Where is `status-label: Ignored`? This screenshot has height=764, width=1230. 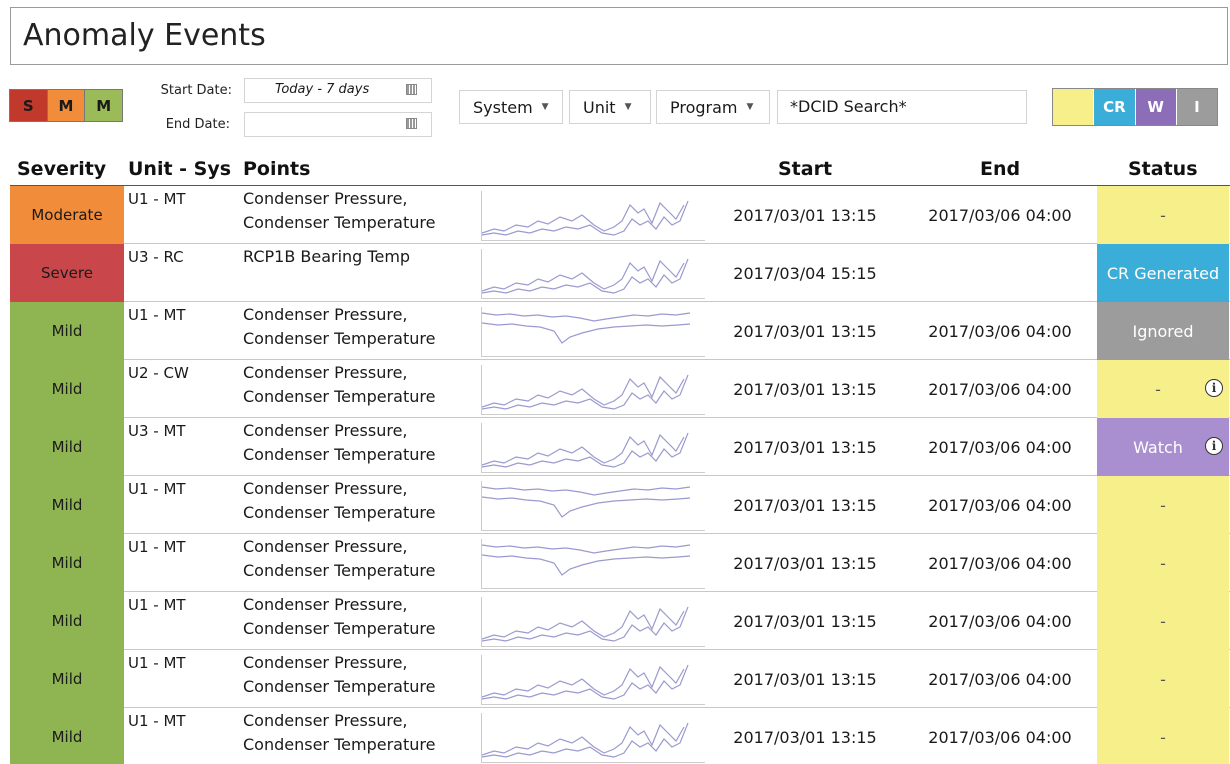
status-label: Ignored is located at coordinates (1163, 331).